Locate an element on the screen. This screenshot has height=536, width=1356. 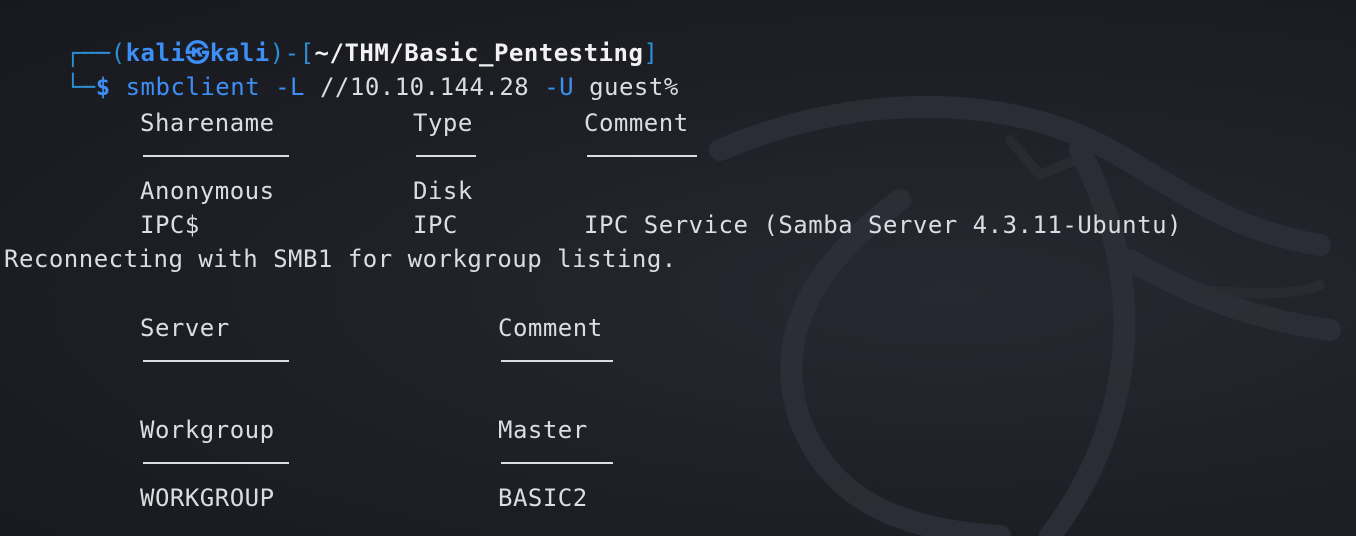
share-row-1-name: Anonymous is located at coordinates (207, 191).